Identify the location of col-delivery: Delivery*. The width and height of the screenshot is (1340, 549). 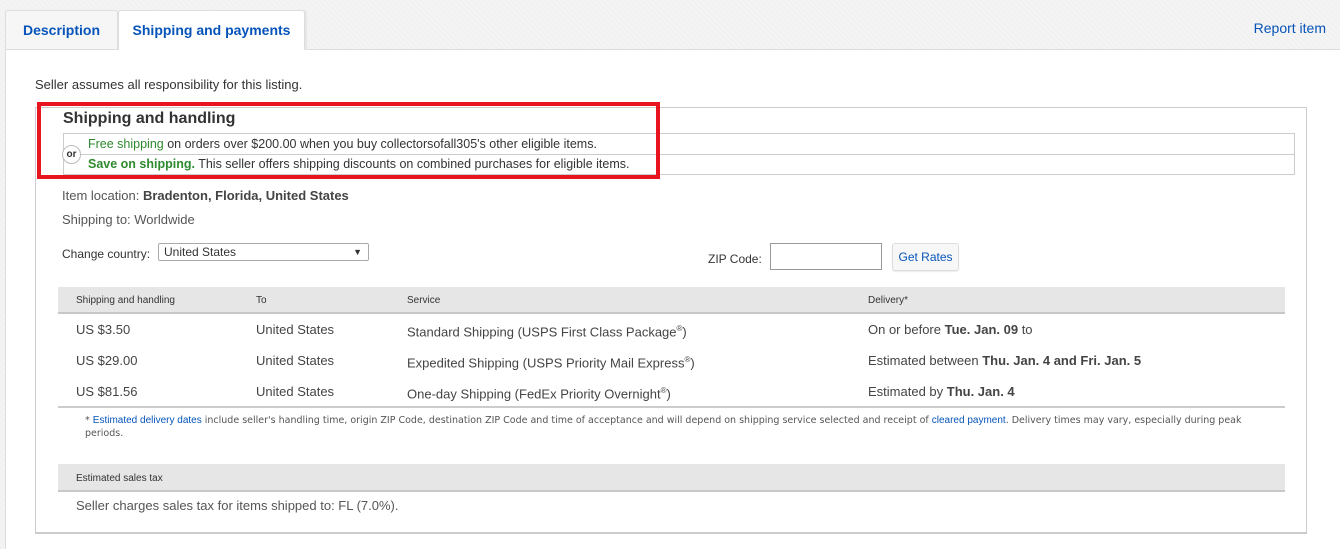
(888, 300).